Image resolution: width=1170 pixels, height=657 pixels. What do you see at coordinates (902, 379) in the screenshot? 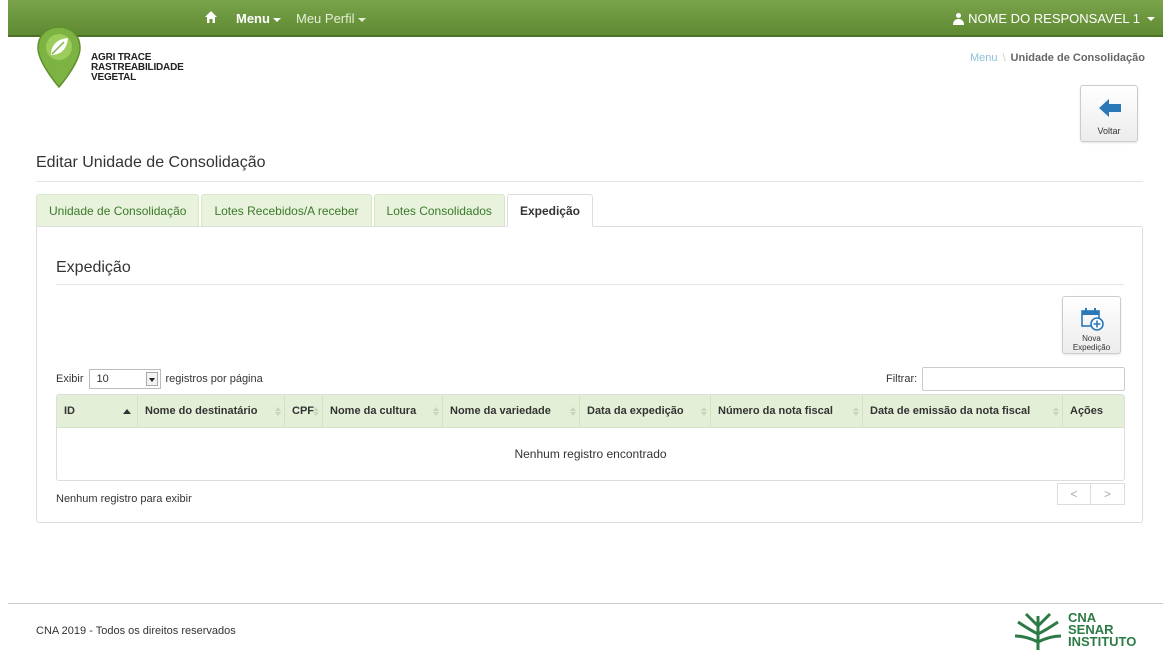
I see `filtrar-label: Filtrar:` at bounding box center [902, 379].